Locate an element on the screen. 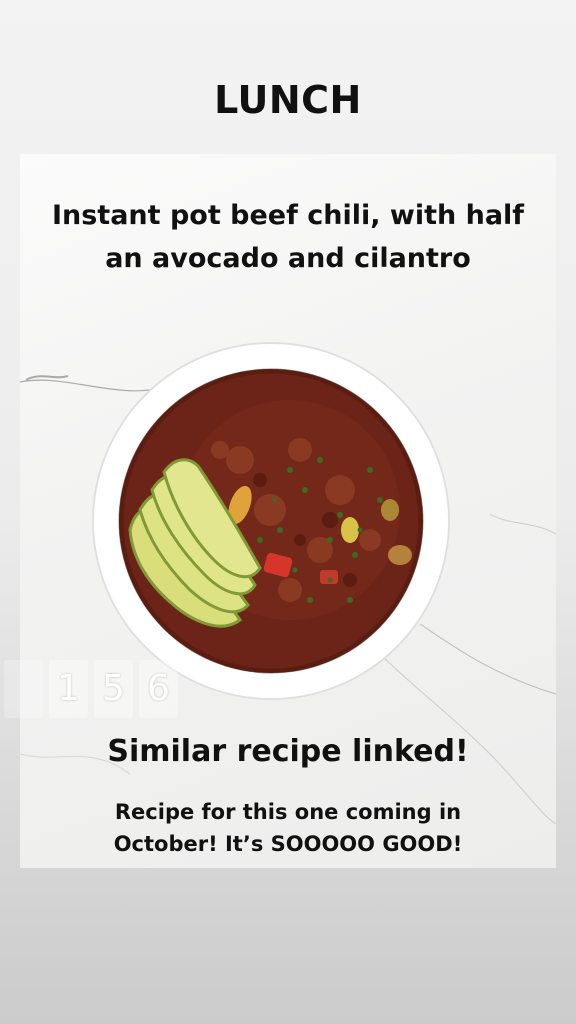 The image size is (576, 1024). card-title-line-2: an avocado and cilantro is located at coordinates (288, 258).